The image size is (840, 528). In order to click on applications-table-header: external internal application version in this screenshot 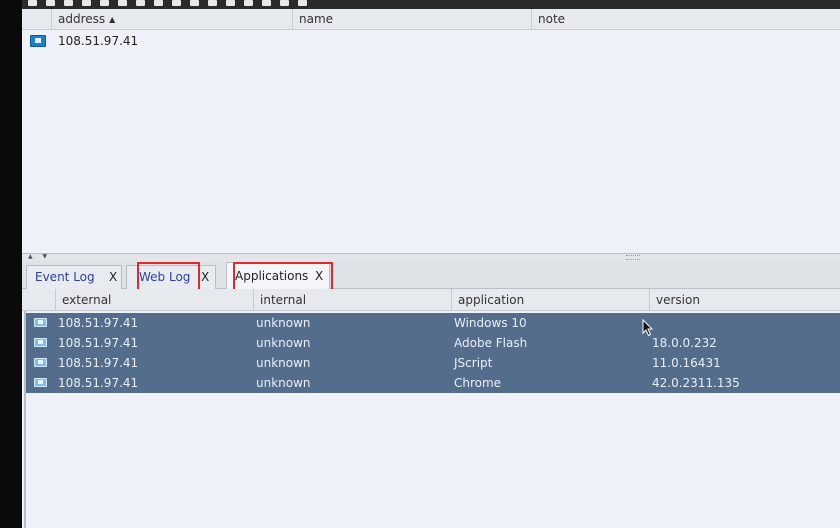, I will do `click(431, 300)`.